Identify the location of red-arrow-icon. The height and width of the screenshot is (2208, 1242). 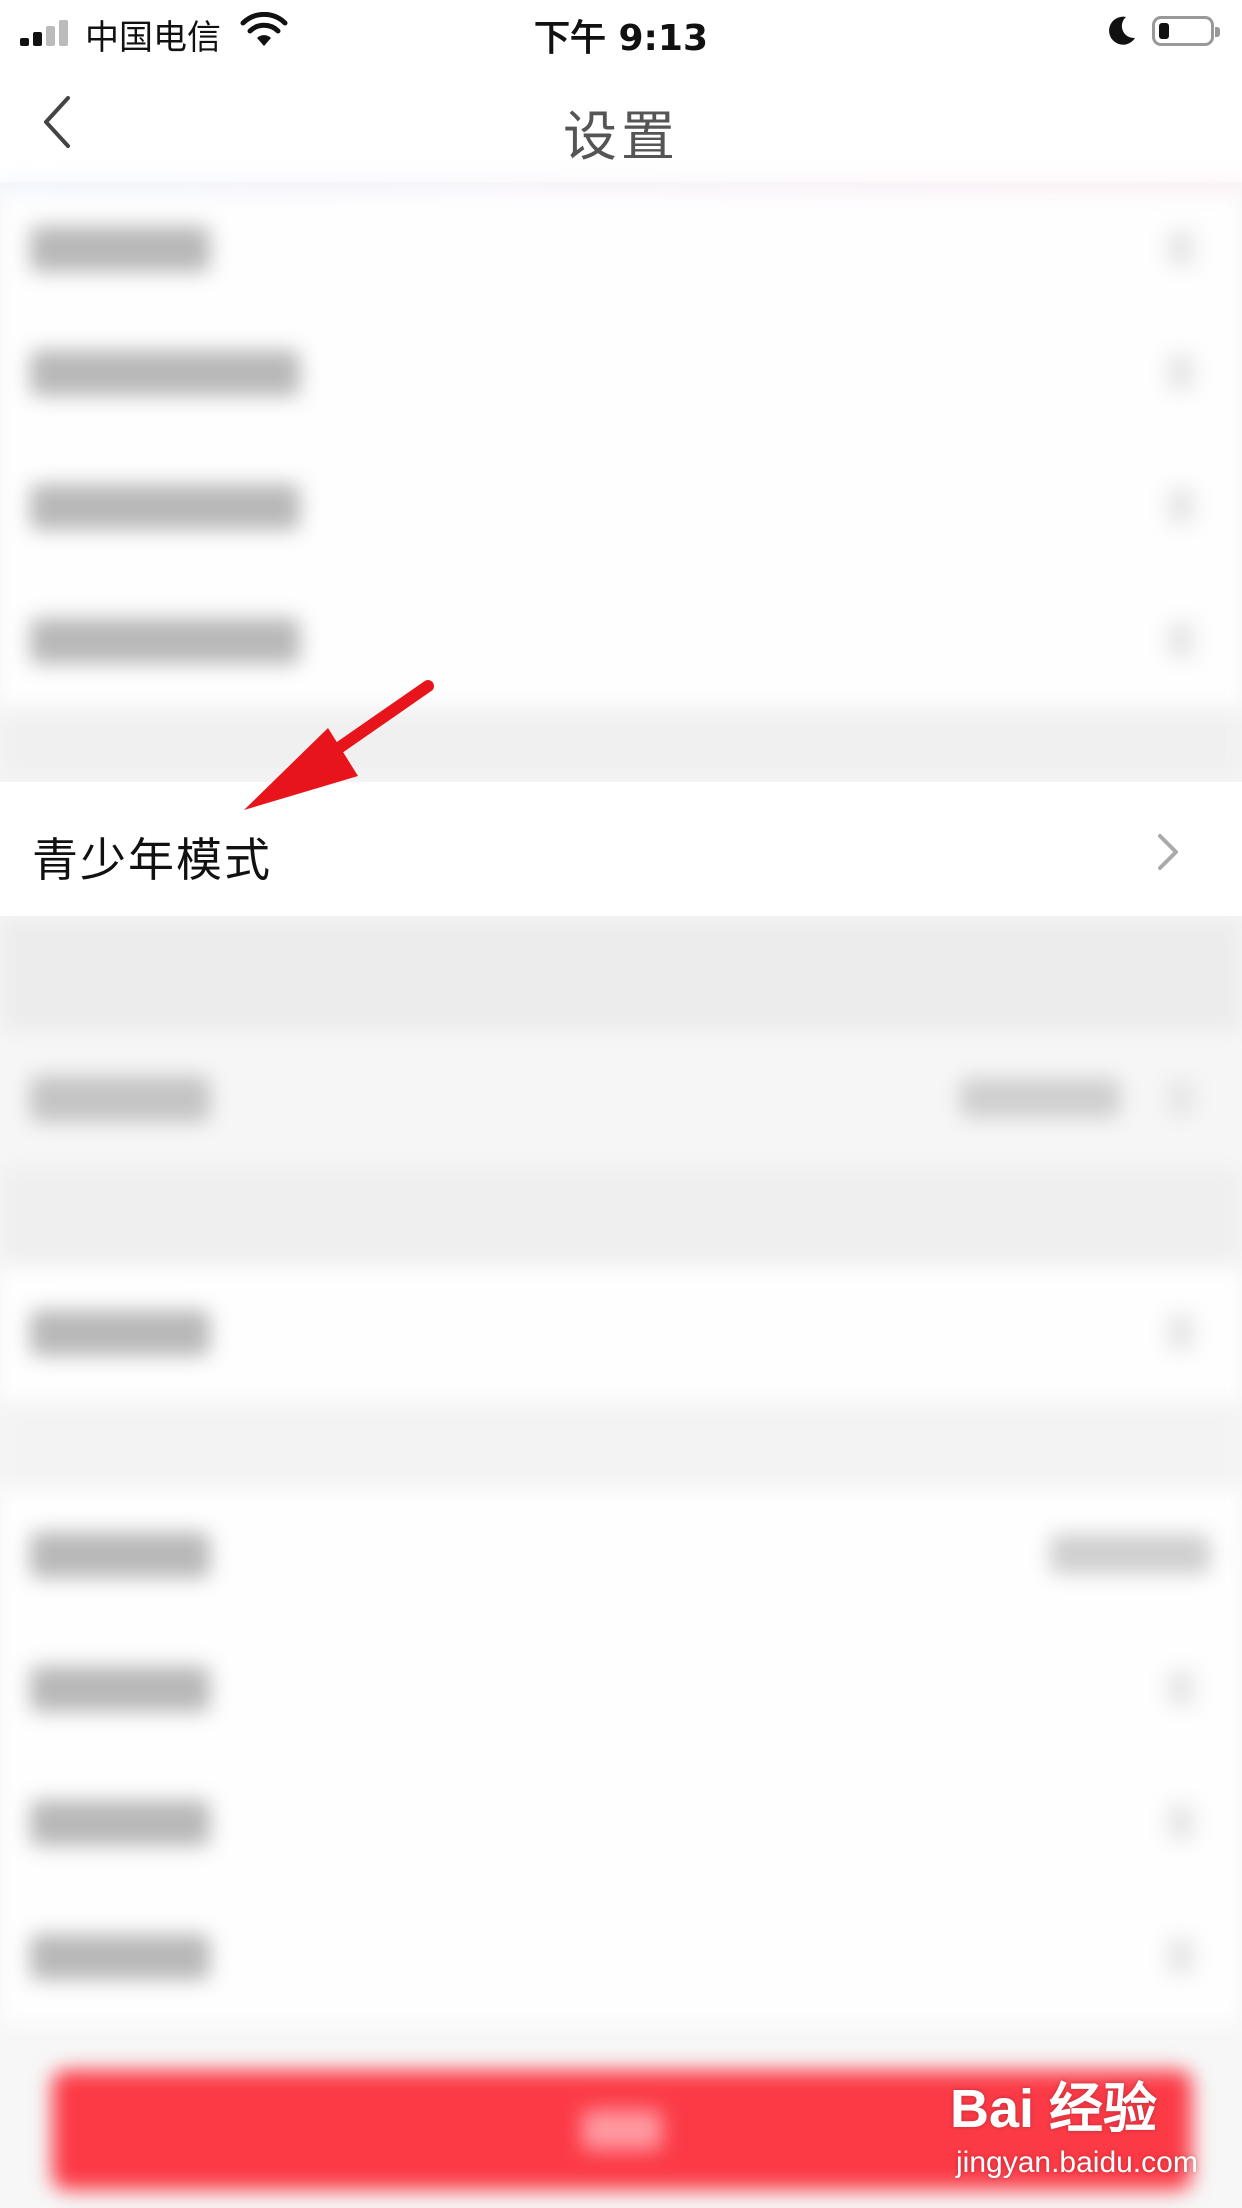
(339, 745).